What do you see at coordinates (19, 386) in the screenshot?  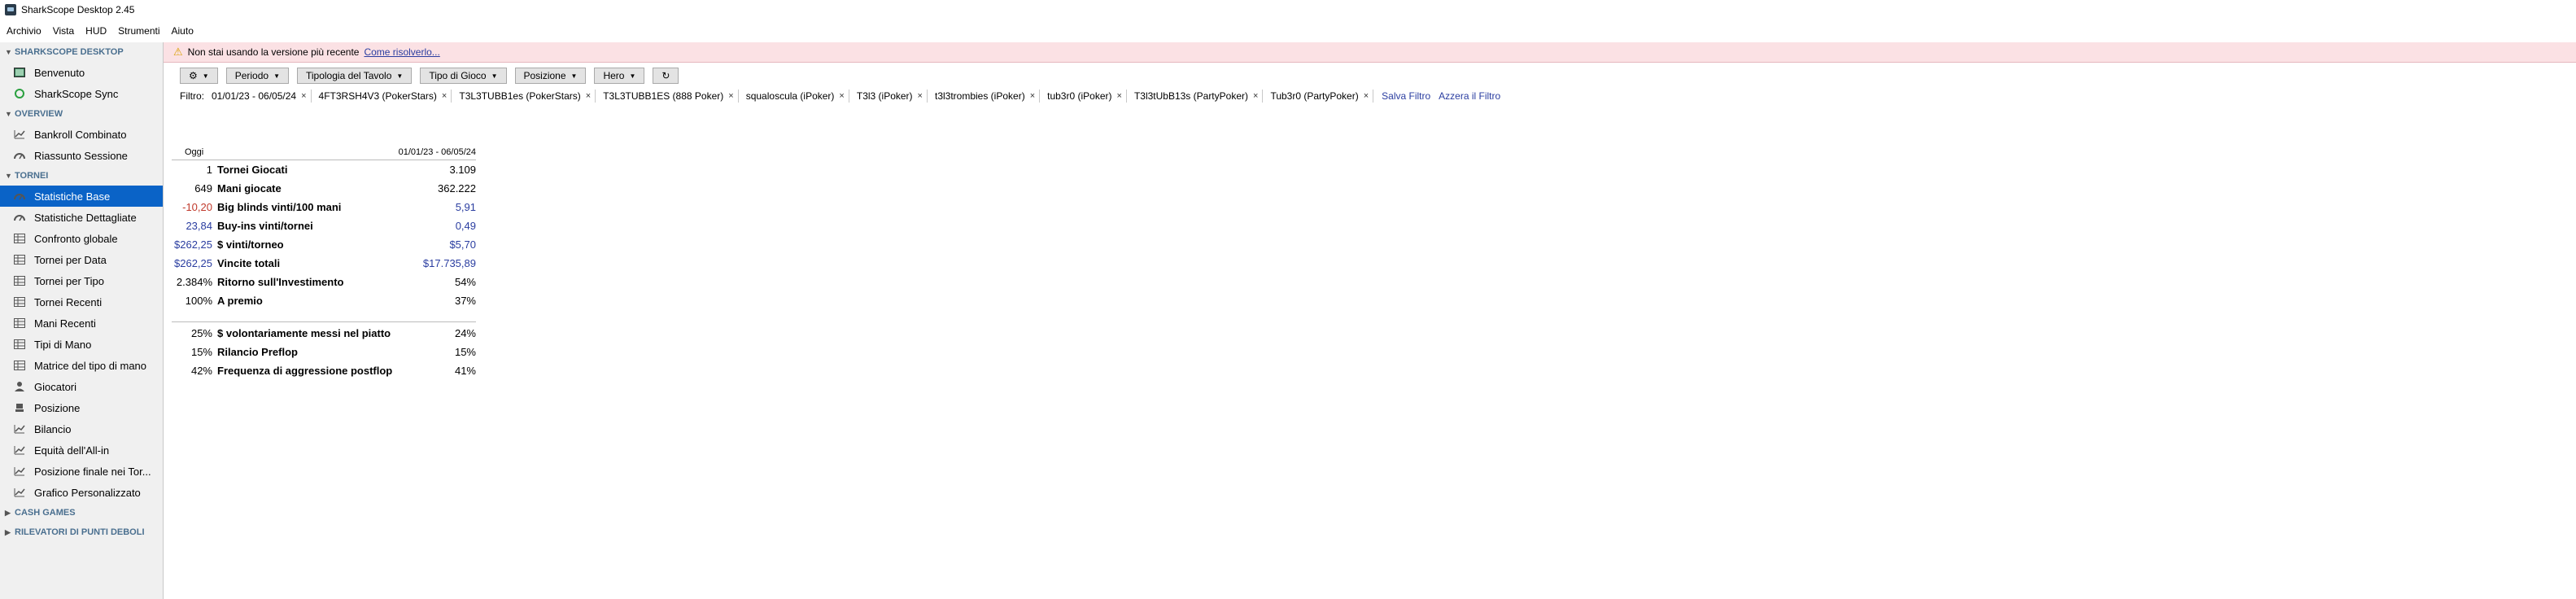 I see `user-icon` at bounding box center [19, 386].